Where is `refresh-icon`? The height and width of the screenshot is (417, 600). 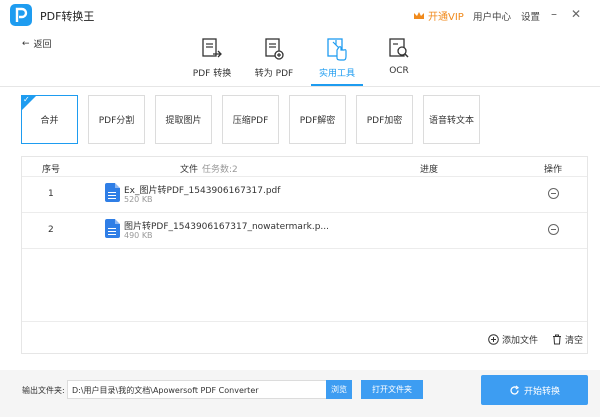 refresh-icon is located at coordinates (515, 390).